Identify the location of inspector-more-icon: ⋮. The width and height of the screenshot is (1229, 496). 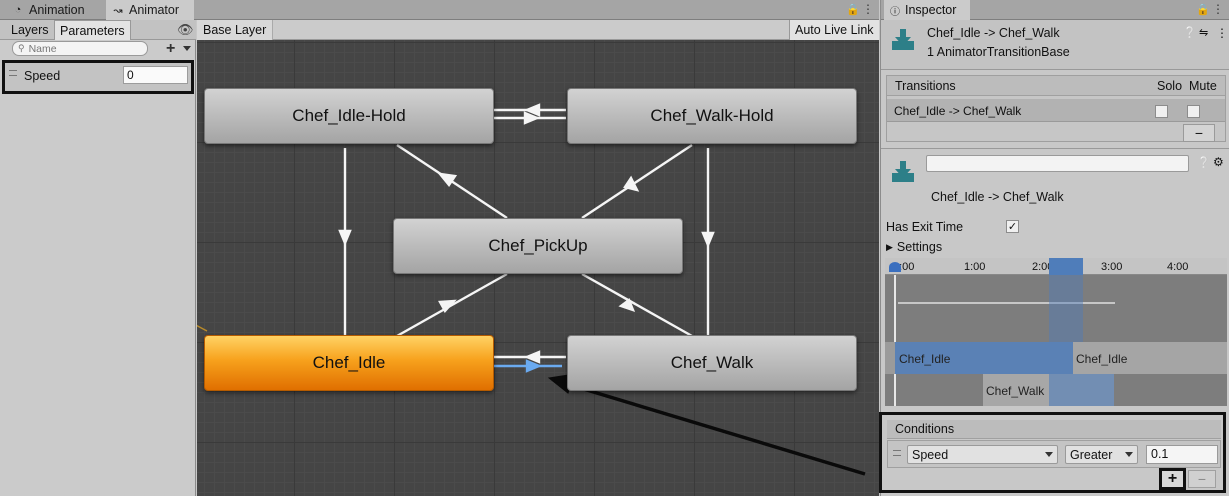
(1218, 9).